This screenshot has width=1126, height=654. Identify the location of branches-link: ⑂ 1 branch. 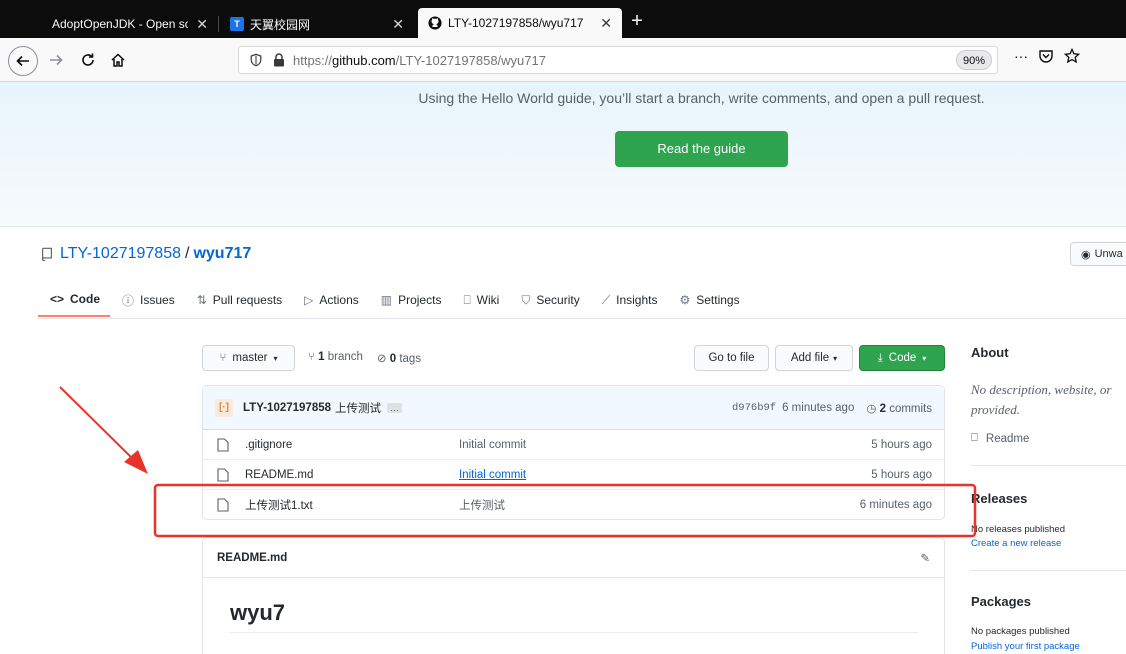
(335, 358).